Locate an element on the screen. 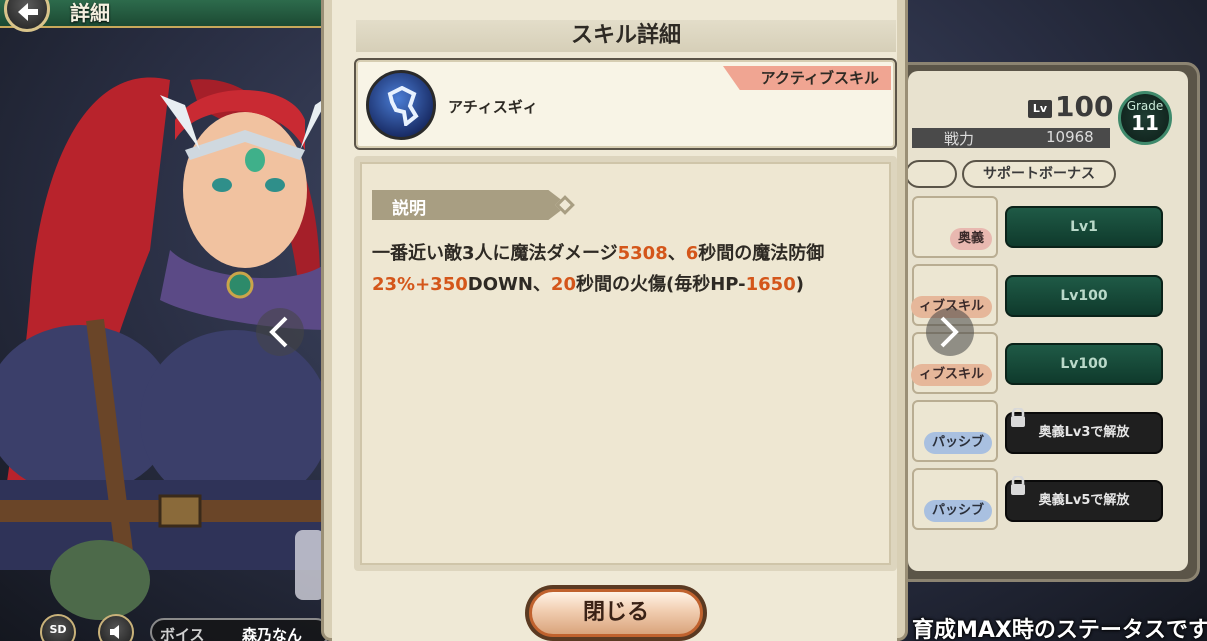 This screenshot has width=1207, height=641. back-button is located at coordinates (27, 16).